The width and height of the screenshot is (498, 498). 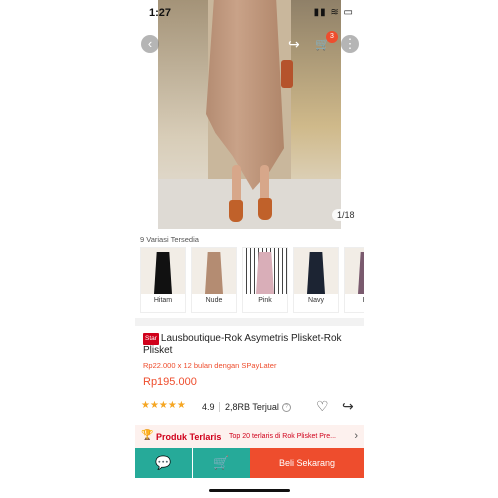 What do you see at coordinates (150, 44) in the screenshot?
I see `back-button: ‹` at bounding box center [150, 44].